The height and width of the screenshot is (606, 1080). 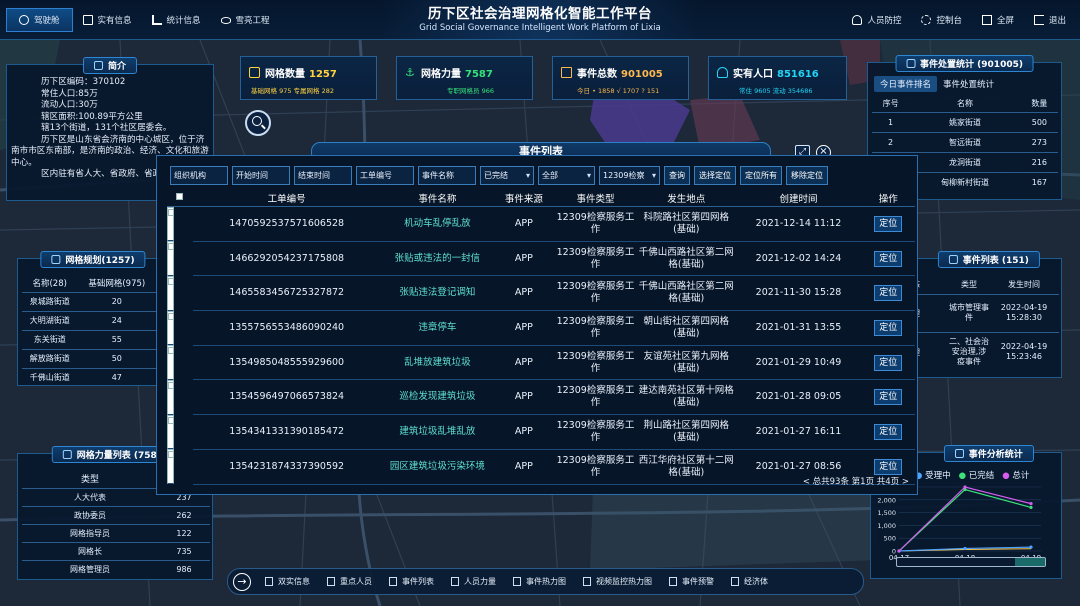 What do you see at coordinates (620, 78) in the screenshot?
I see `stat-event-total: 事件总数 901005 今日 • 1858 √ 1707 ? 151` at bounding box center [620, 78].